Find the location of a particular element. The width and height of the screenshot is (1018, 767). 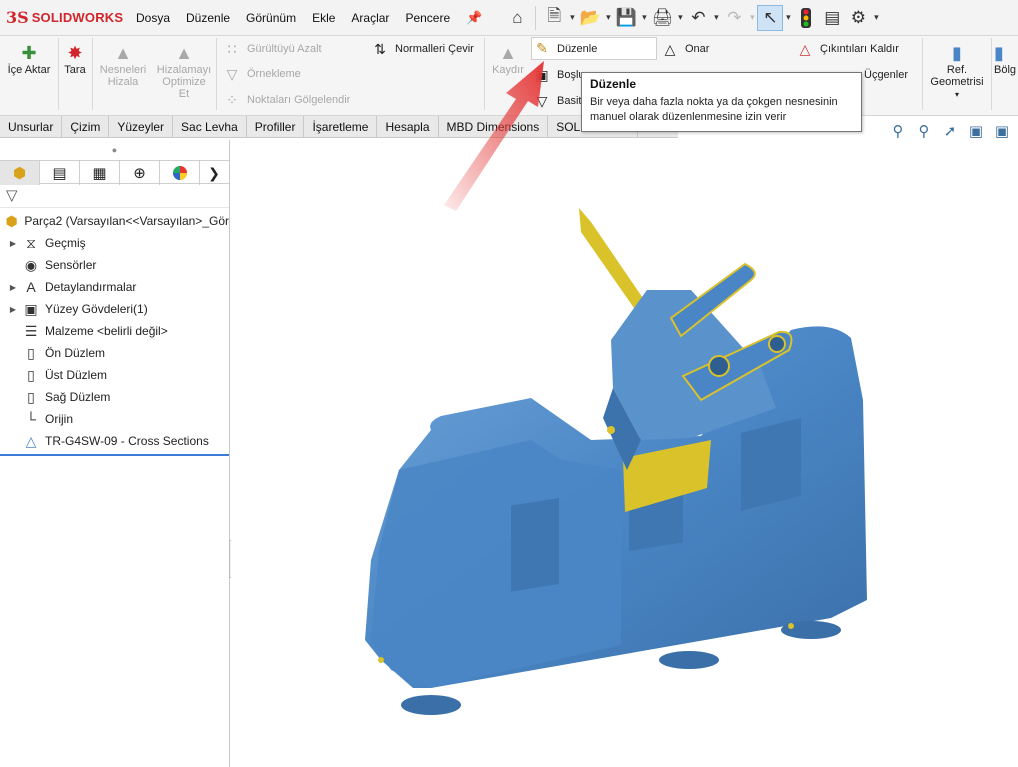

remove-spikes-icon: △ is located at coordinates (805, 48).